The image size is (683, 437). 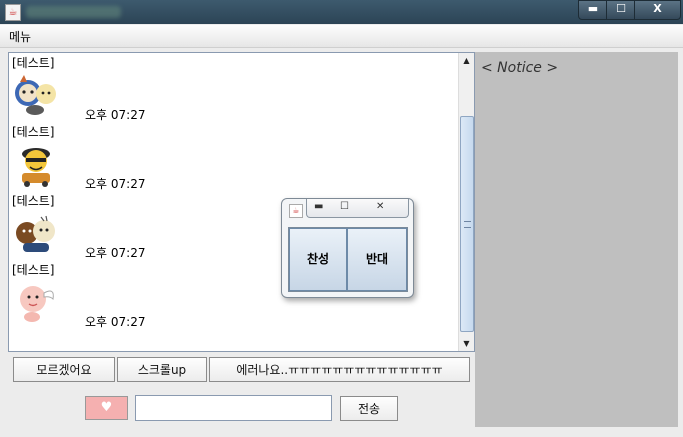 What do you see at coordinates (369, 408) in the screenshot?
I see `send-button: 전송` at bounding box center [369, 408].